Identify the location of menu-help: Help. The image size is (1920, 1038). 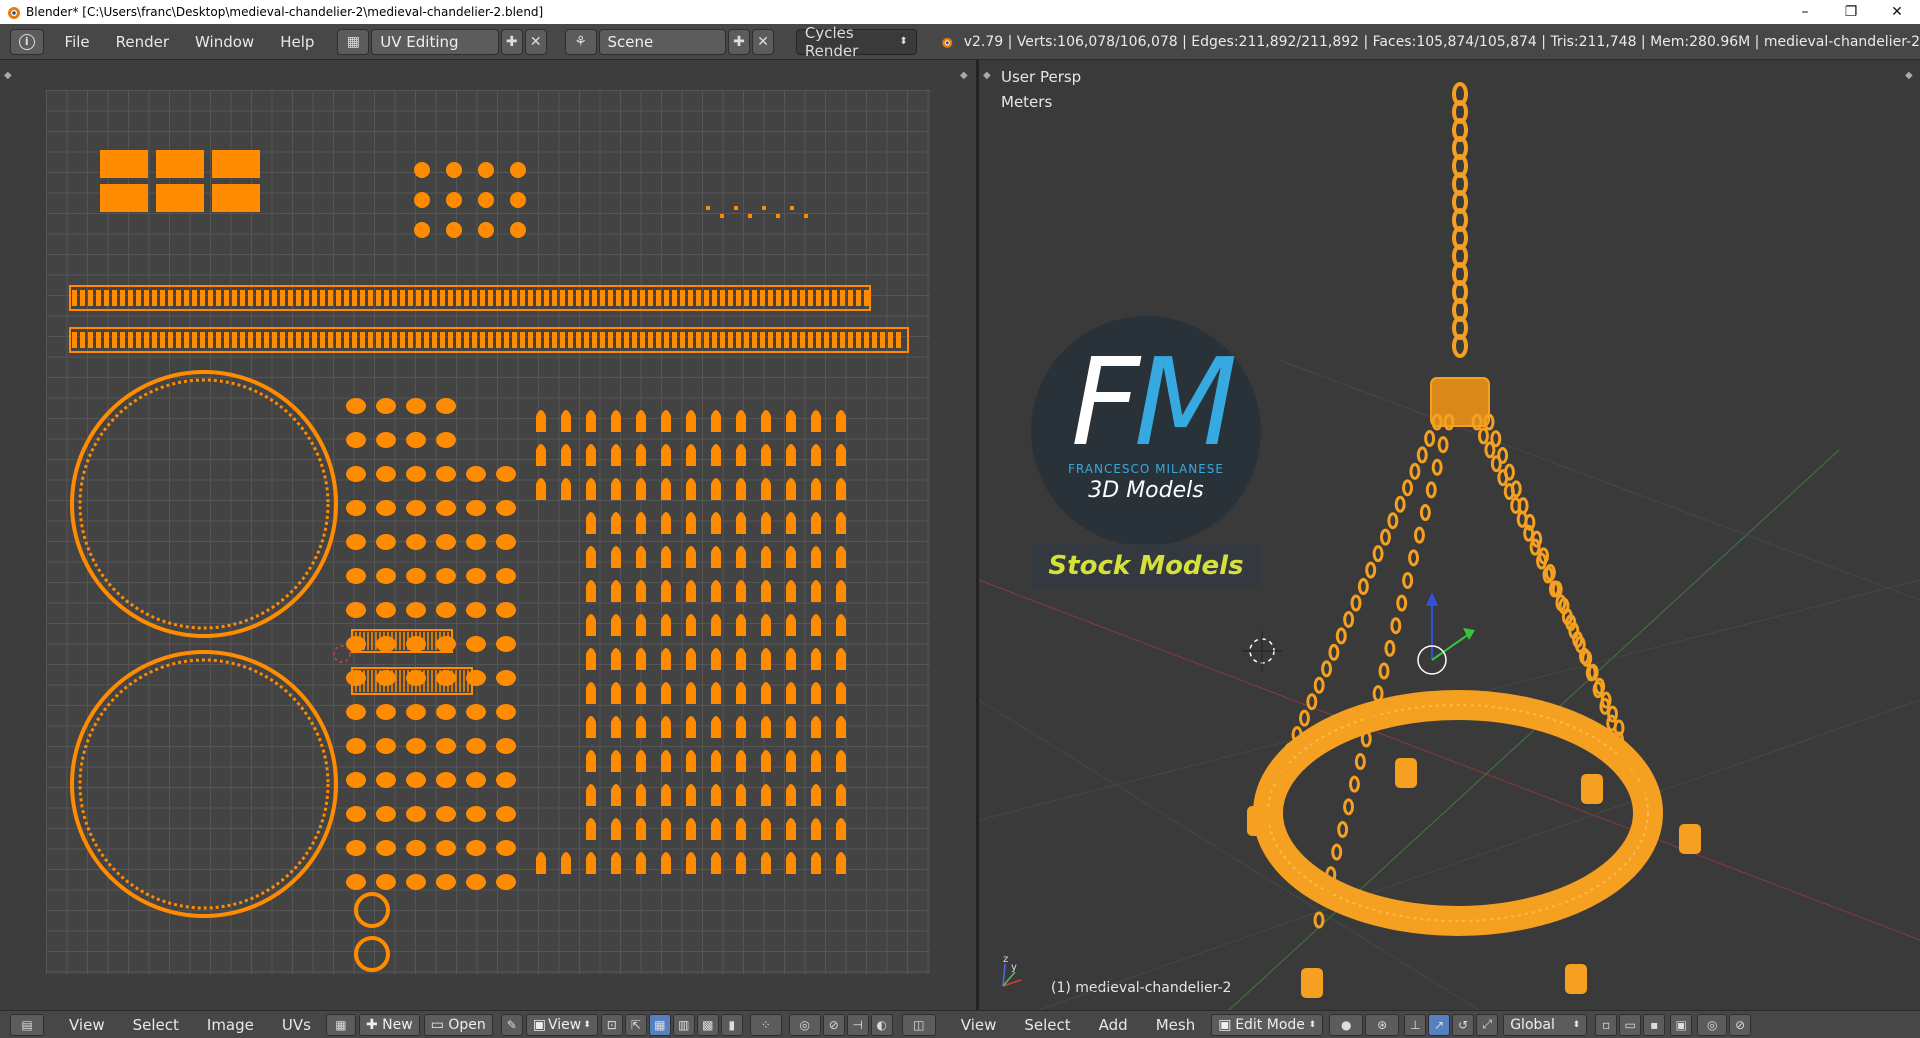
(297, 42).